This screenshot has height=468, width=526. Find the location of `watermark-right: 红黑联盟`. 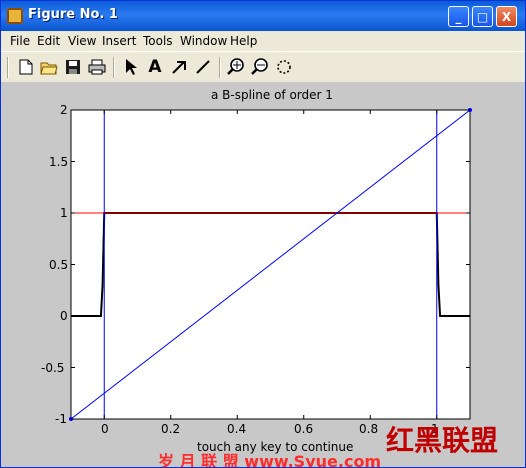

watermark-right: 红黑联盟 is located at coordinates (442, 440).